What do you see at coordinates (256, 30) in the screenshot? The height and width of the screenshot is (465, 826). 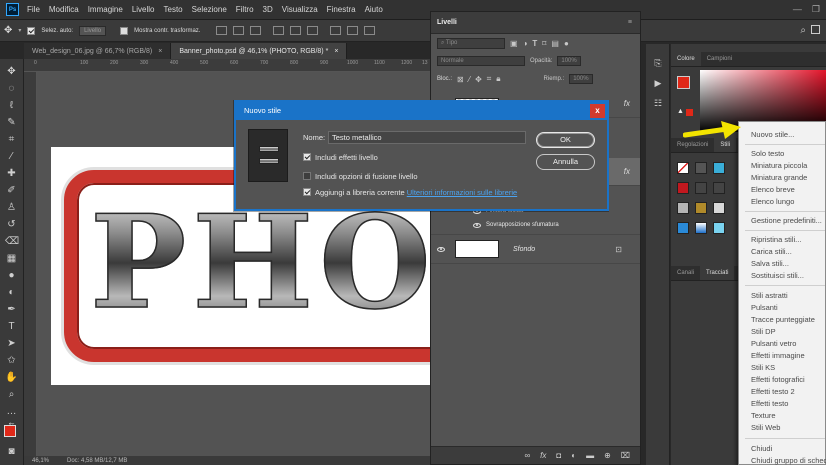 I see `align-bottom-icon` at bounding box center [256, 30].